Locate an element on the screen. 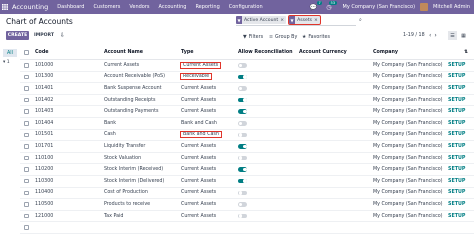 This screenshot has height=244, width=474. header-account-currency: Account Currency is located at coordinates (323, 52).